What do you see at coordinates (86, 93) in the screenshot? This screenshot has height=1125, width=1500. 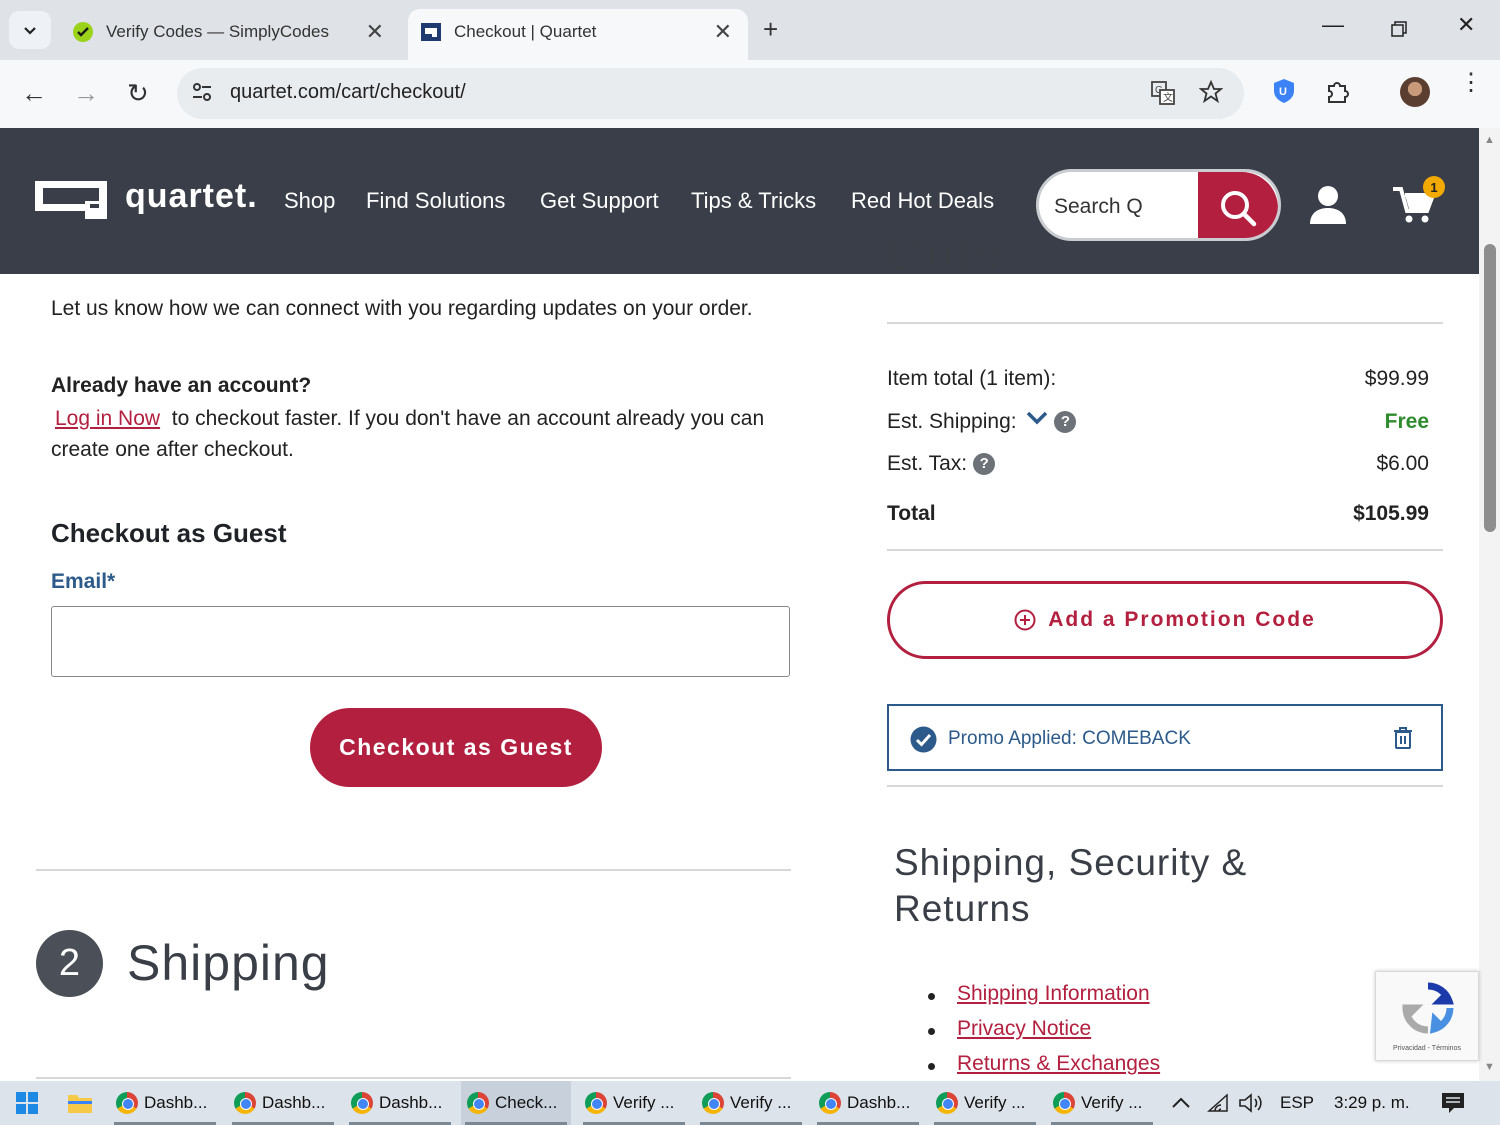 I see `forward-icon: →` at bounding box center [86, 93].